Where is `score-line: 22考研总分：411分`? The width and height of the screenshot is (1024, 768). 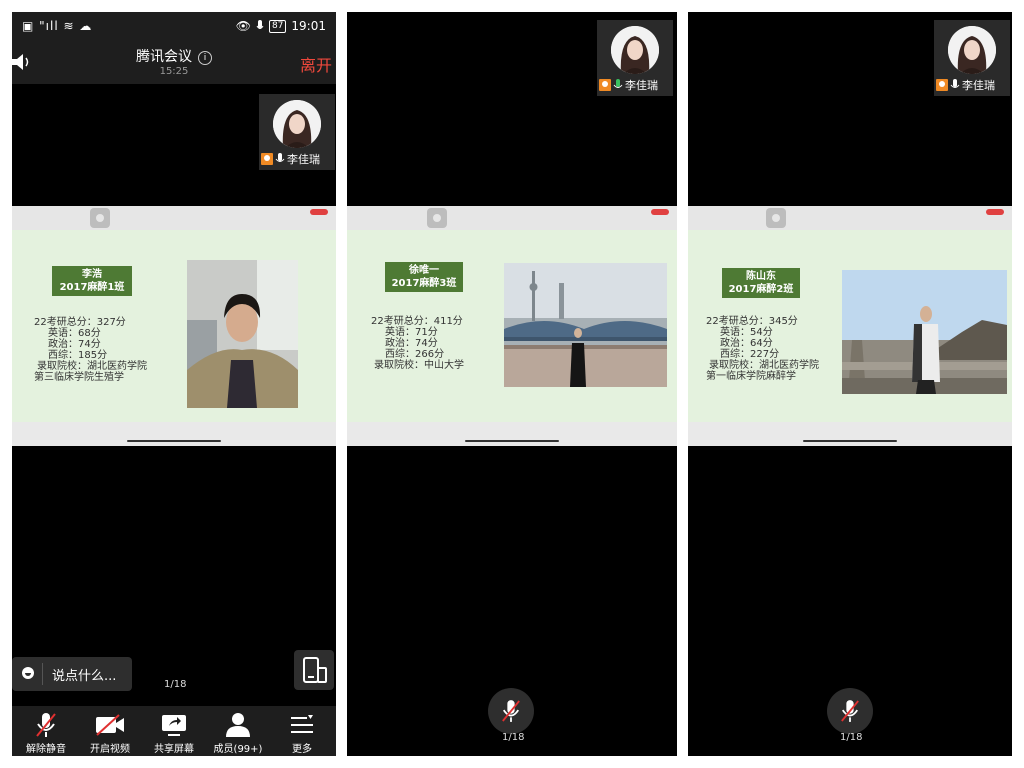
score-line: 22考研总分：411分 is located at coordinates (417, 321).